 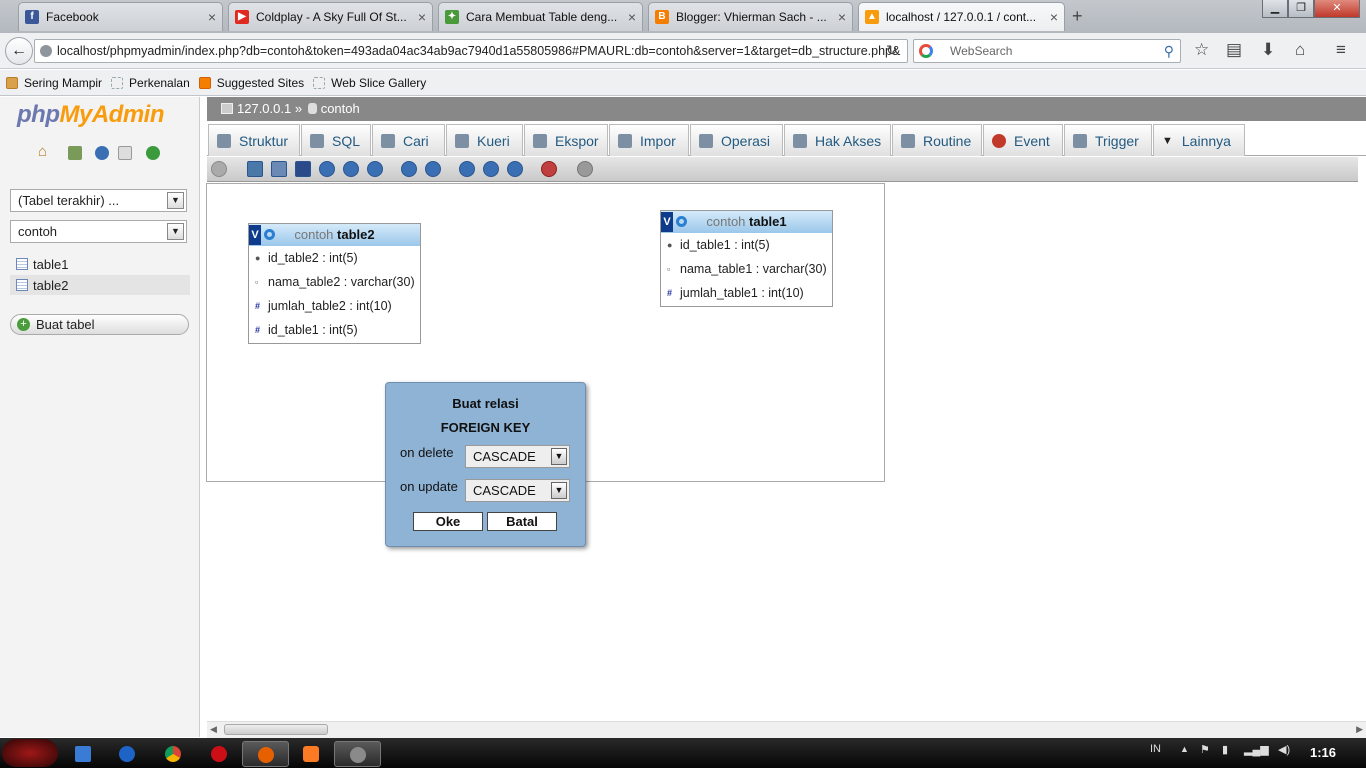 I want to click on logout-icon, so click(x=75, y=153).